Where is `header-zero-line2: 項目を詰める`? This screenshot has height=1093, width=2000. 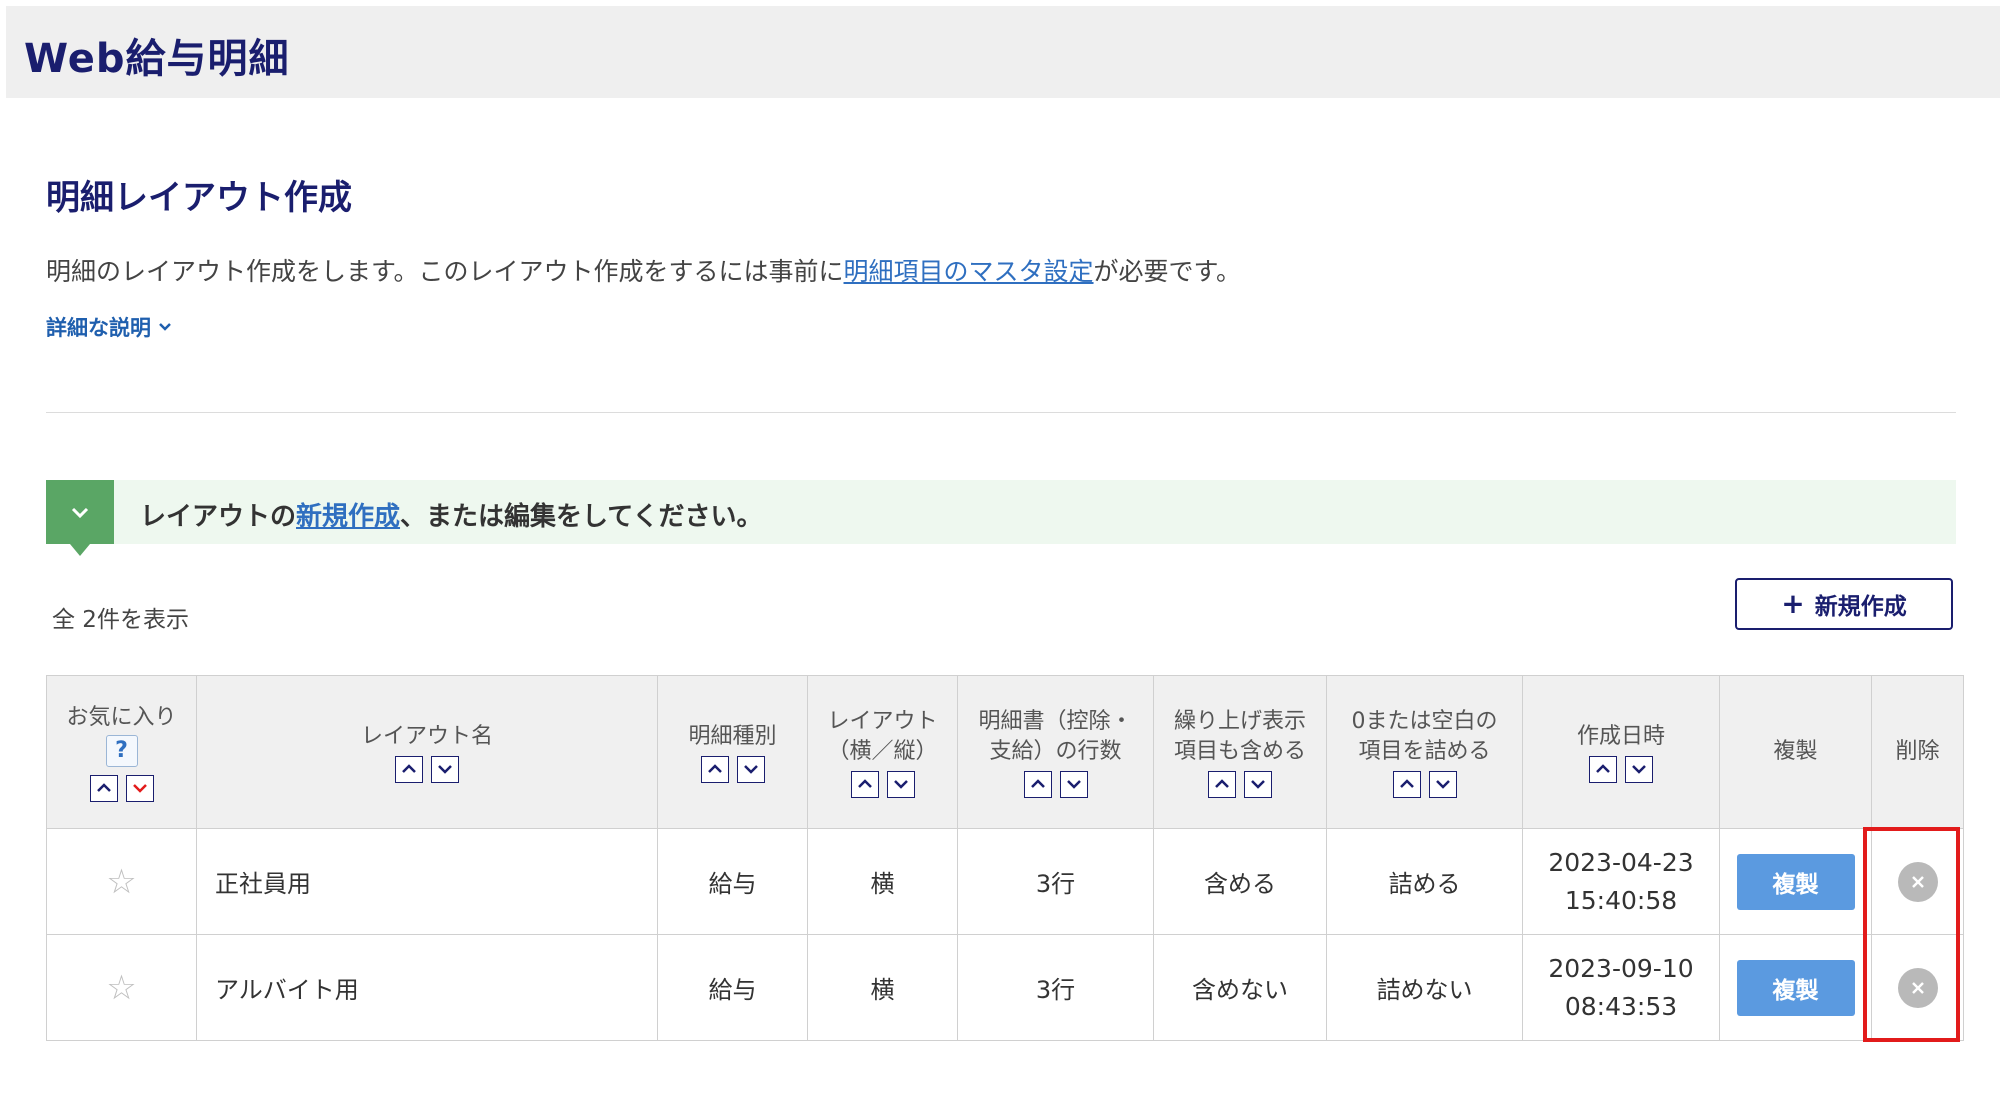
header-zero-line2: 項目を詰める is located at coordinates (1424, 751).